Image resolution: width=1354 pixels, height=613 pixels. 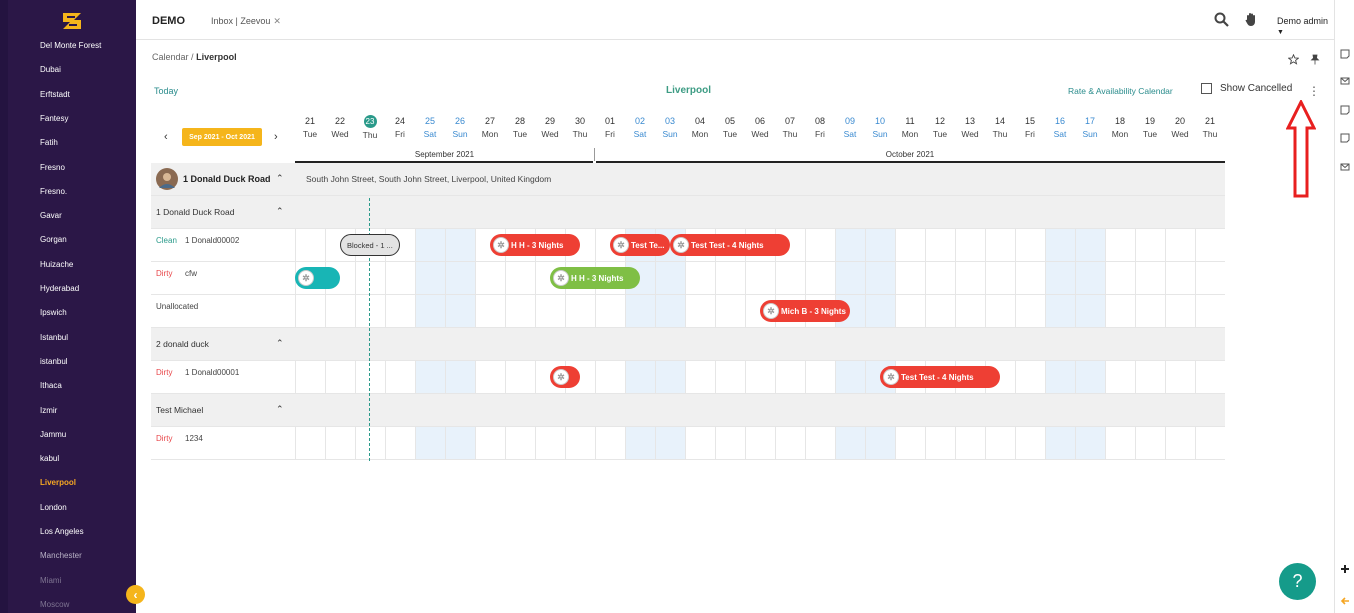 What do you see at coordinates (1293, 59) in the screenshot?
I see `star-icon` at bounding box center [1293, 59].